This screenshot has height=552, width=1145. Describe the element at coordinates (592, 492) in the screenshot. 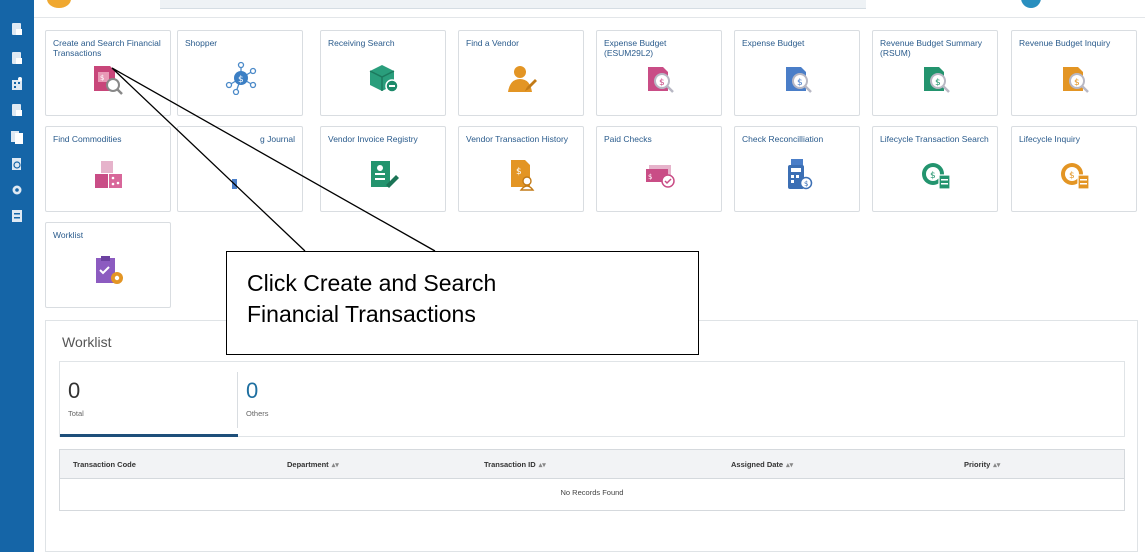

I see `empty-message: No Records Found` at that location.